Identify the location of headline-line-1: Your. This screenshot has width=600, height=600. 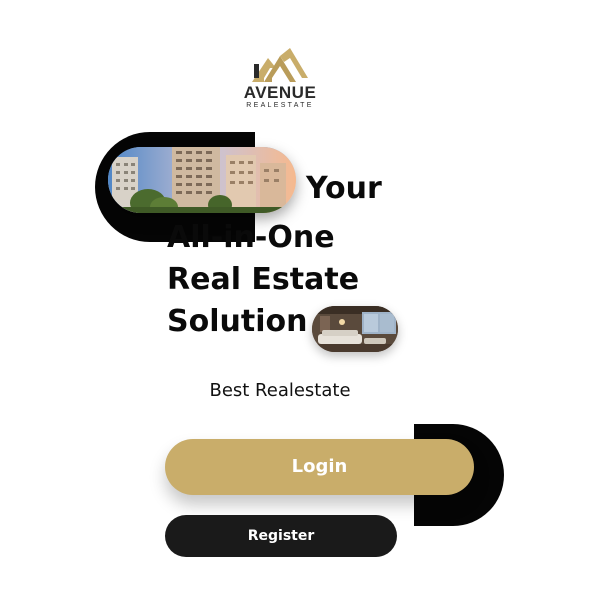
(344, 188).